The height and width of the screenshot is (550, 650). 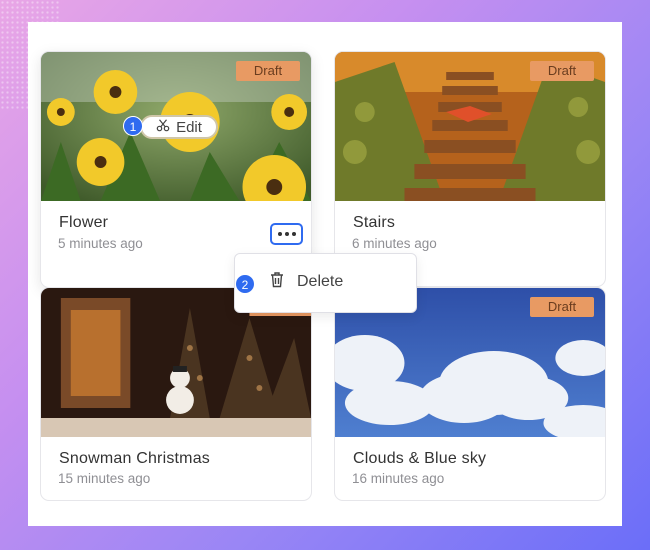 What do you see at coordinates (320, 281) in the screenshot?
I see `delete-label: Delete` at bounding box center [320, 281].